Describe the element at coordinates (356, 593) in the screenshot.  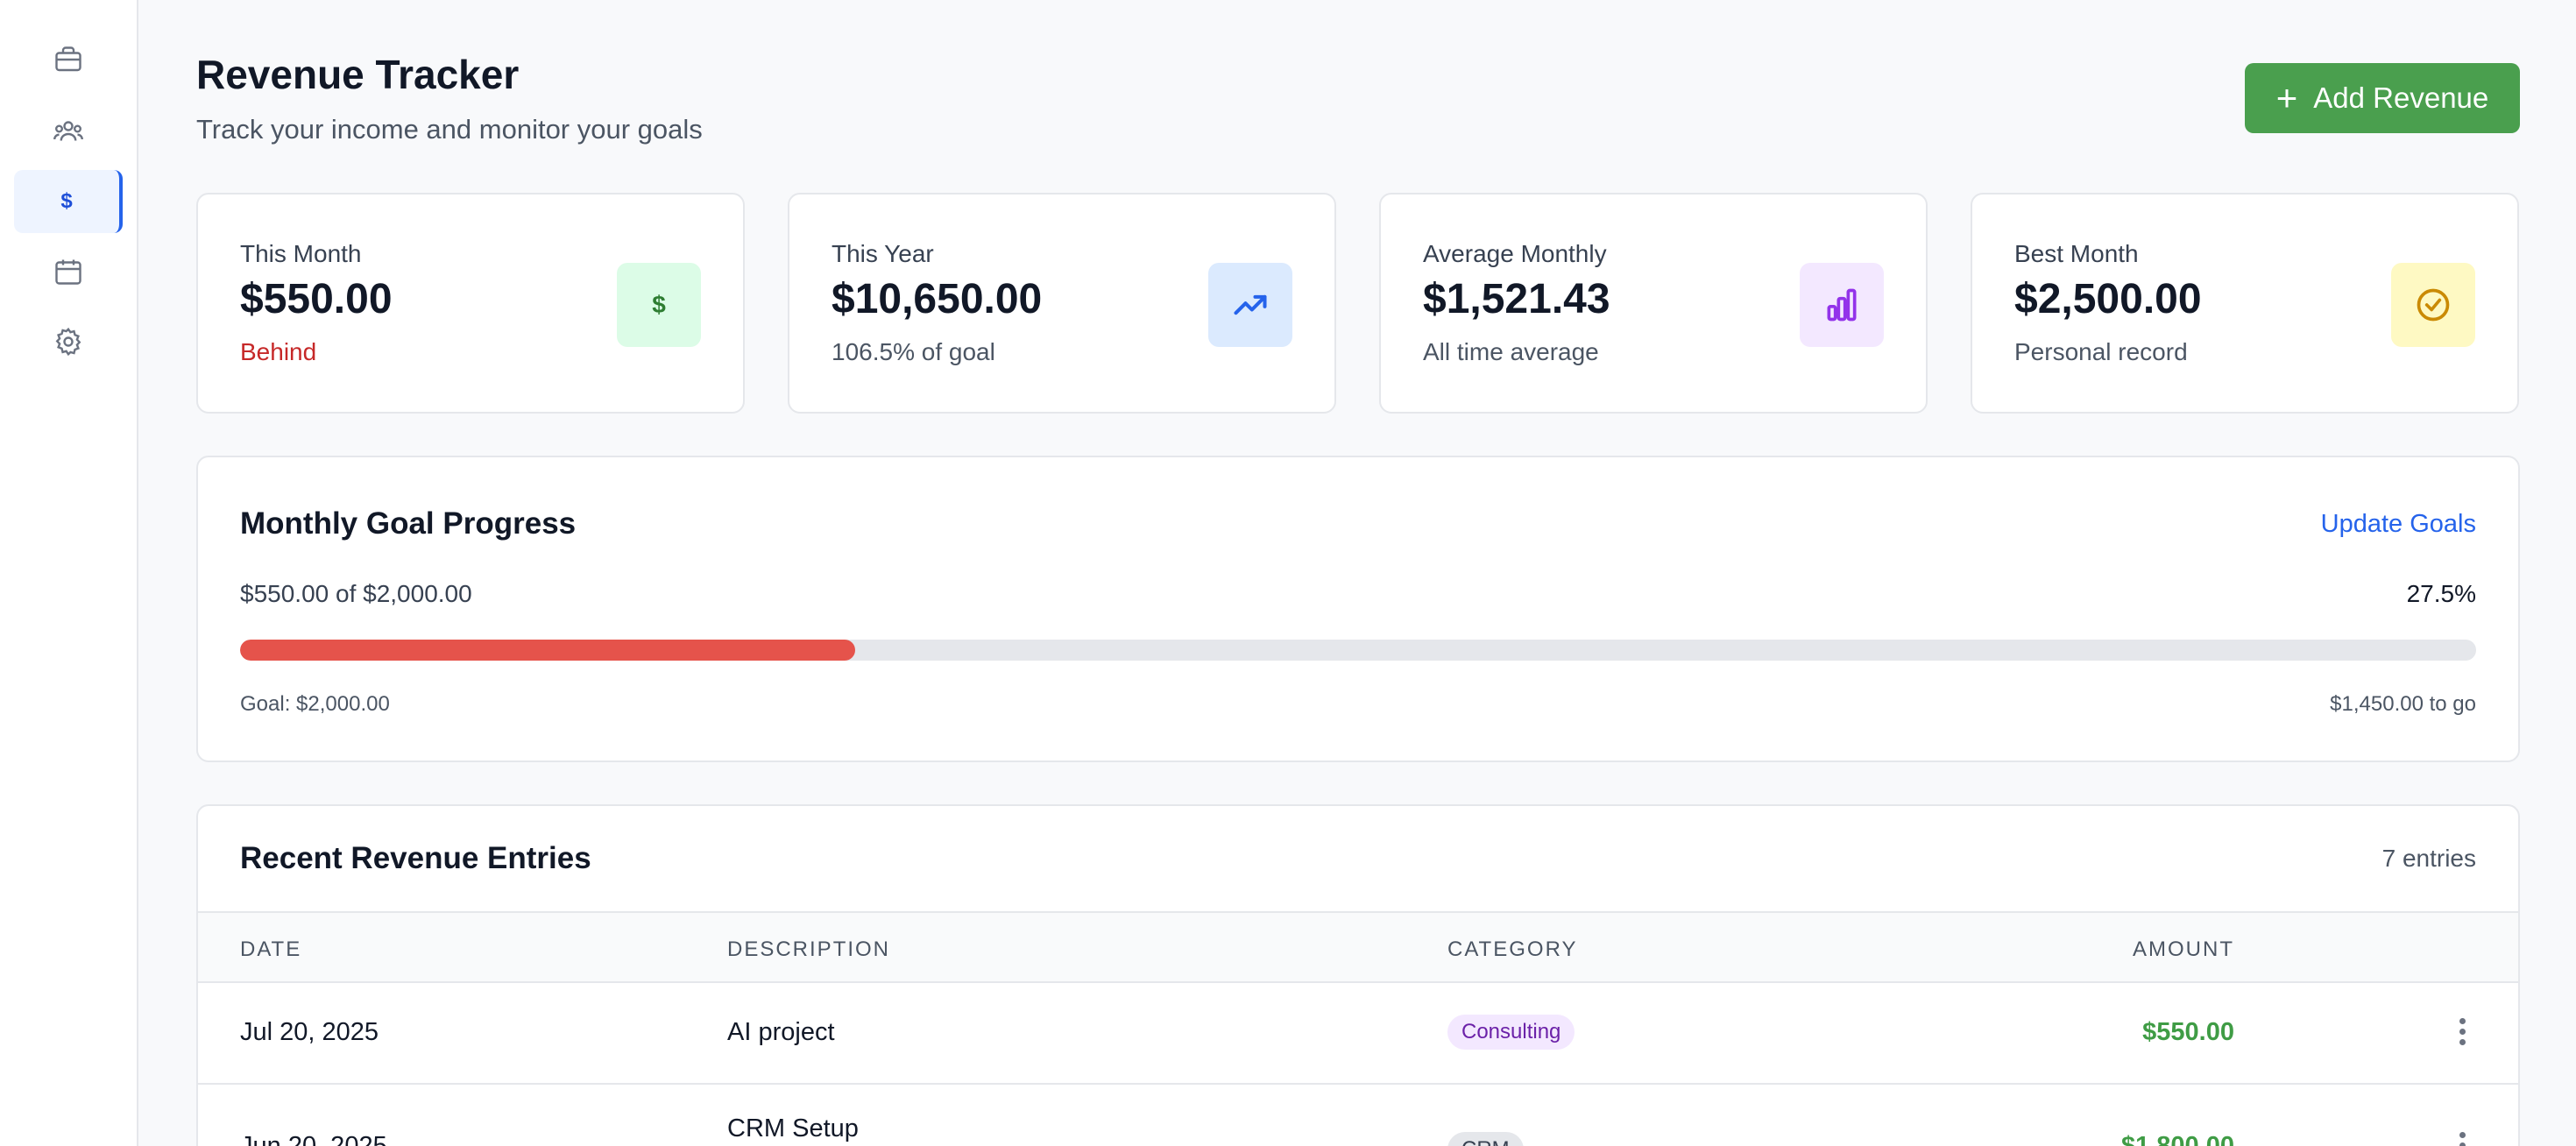
I see `goal-amount: $550.00 of $2,000.00` at that location.